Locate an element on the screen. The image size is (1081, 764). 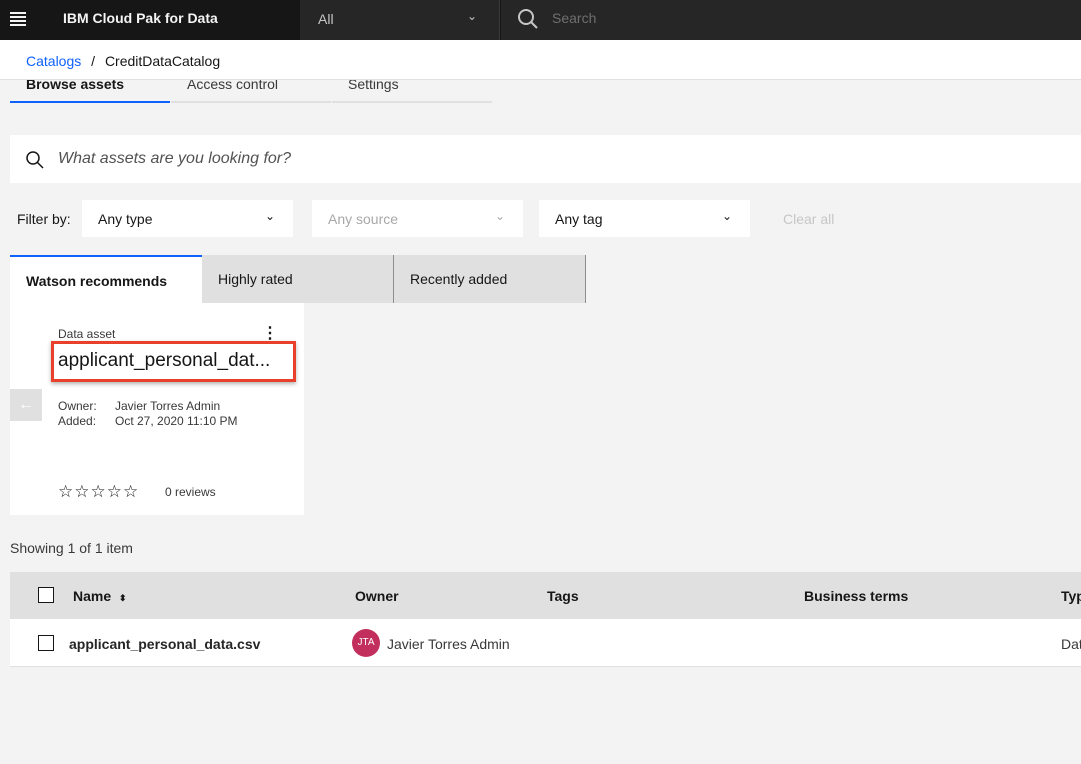
column-name-label: Name is located at coordinates (92, 596).